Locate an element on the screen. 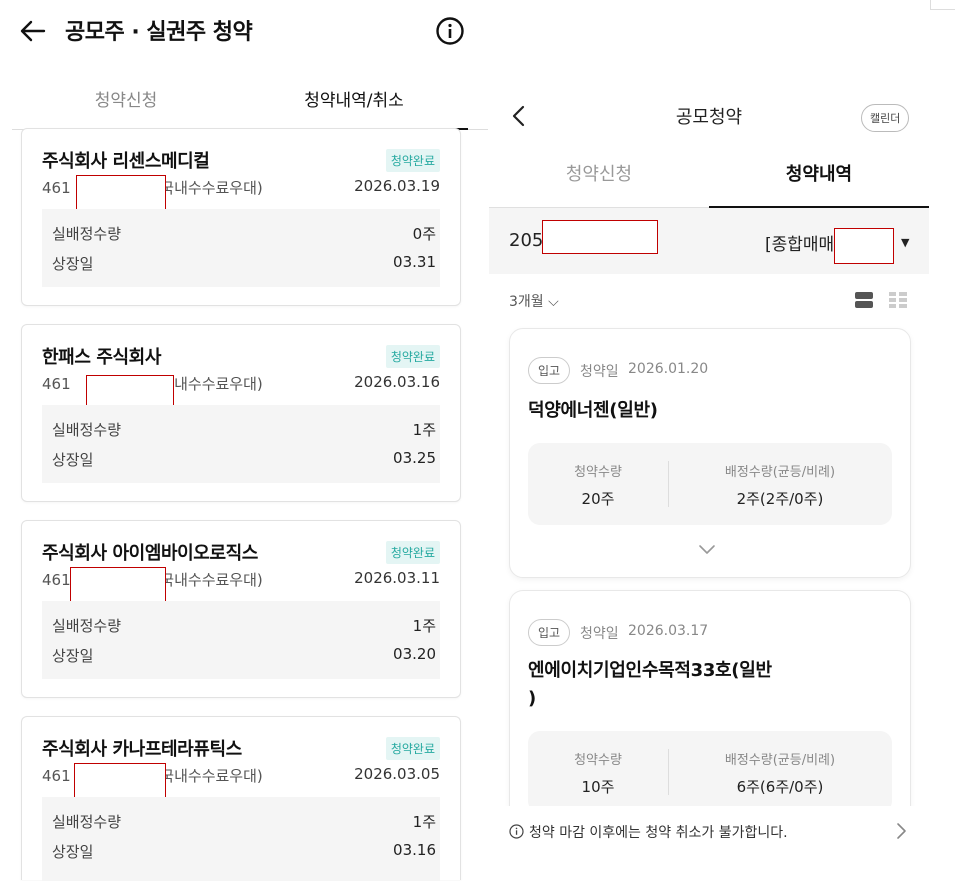 The width and height of the screenshot is (955, 881). qty-value: 0주 is located at coordinates (424, 234).